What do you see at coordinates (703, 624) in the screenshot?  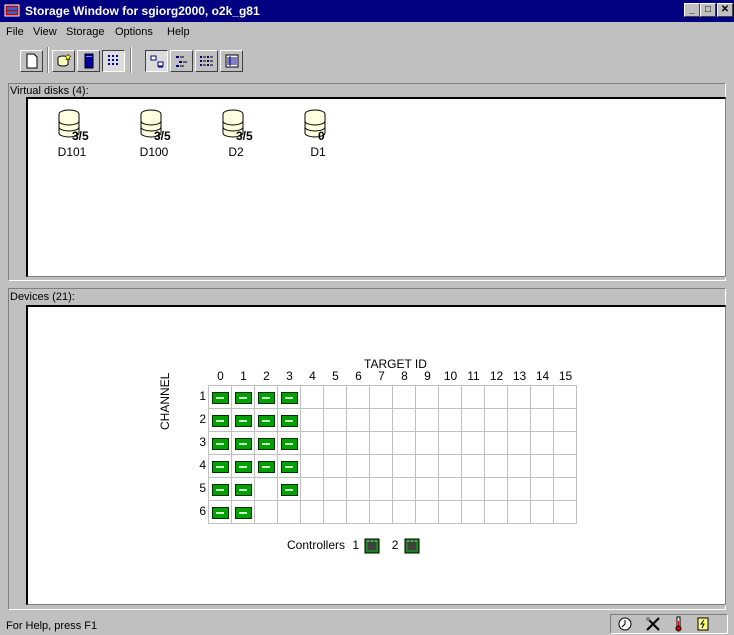 I see `power-supply-icon` at bounding box center [703, 624].